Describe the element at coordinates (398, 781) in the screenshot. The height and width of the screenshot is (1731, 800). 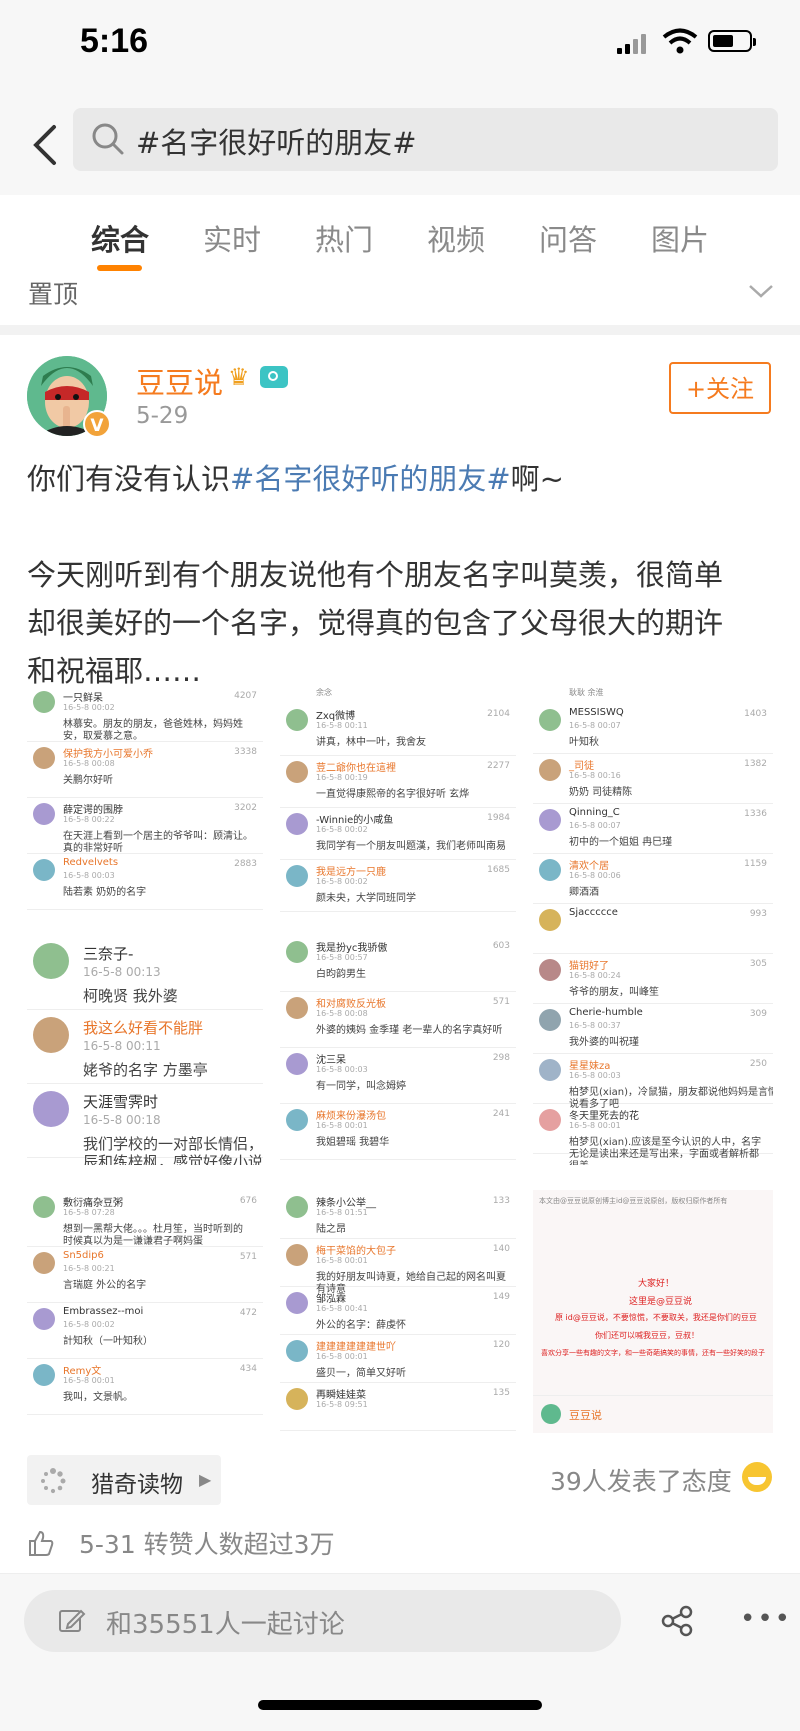
I see `comment-item: 荳二爺你也在這裡 16-5-8 00:19 一直觉得康熙帝的名字很好听 玄烨 2277` at that location.